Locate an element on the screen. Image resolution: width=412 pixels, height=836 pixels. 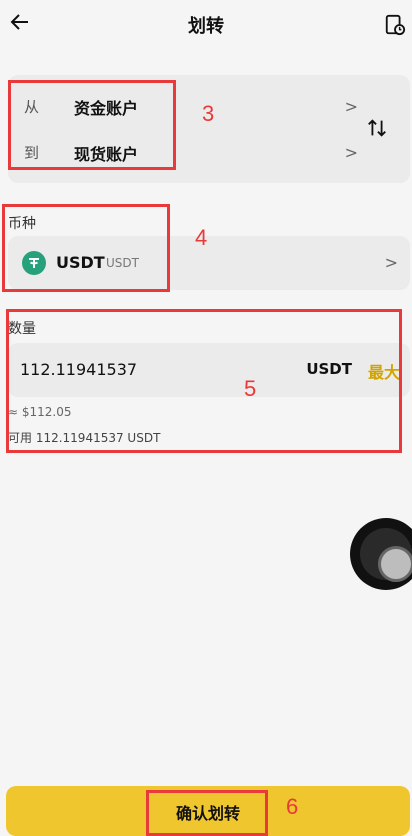
amount-field: 112.11941537 USDT 最大 is located at coordinates (209, 370).